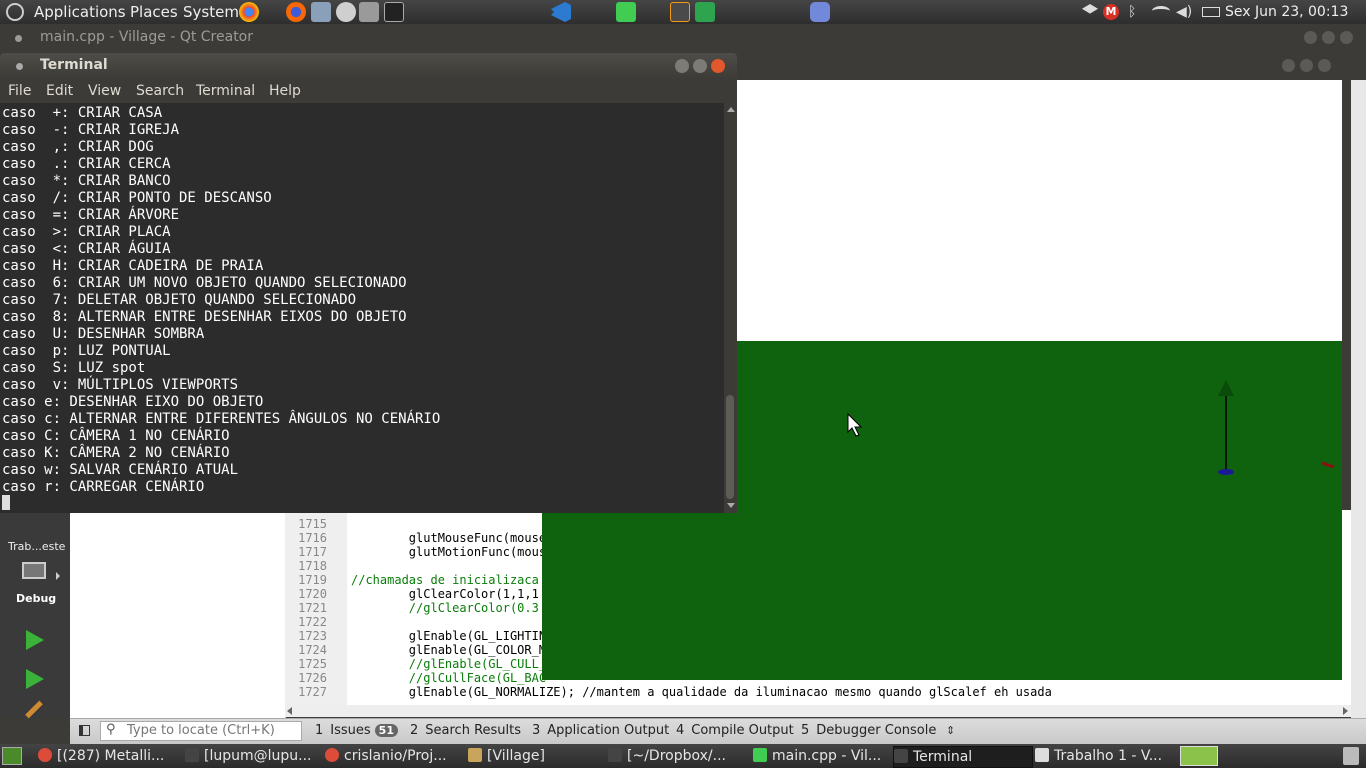 The height and width of the screenshot is (768, 1366). Describe the element at coordinates (58, 576) in the screenshot. I see `kit-selector-arrow-icon` at that location.